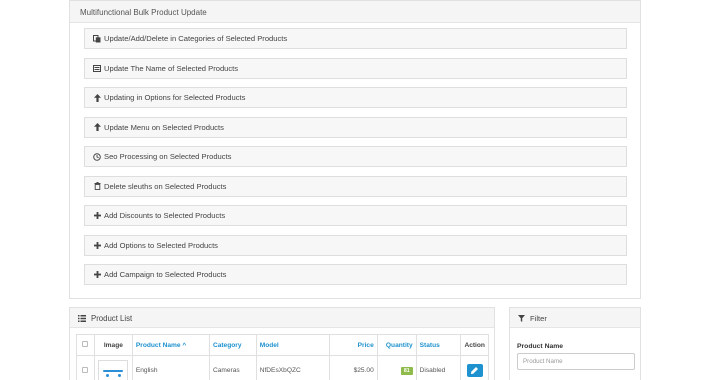 The height and width of the screenshot is (380, 710). What do you see at coordinates (355, 245) in the screenshot?
I see `accordion-add-options: Add Options to Selected Products` at bounding box center [355, 245].